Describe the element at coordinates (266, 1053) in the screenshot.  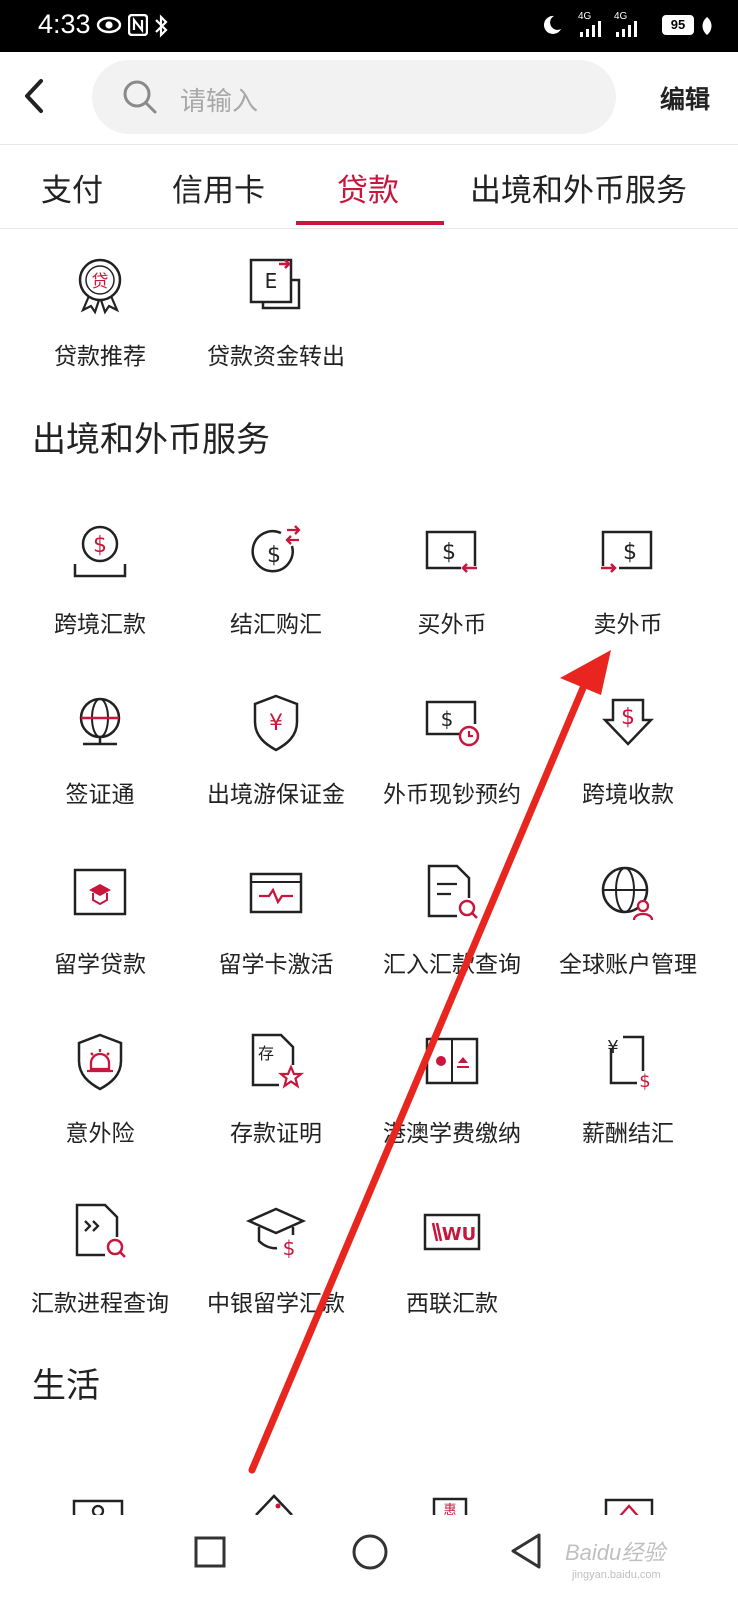
I see `svg-text: 存` at that location.